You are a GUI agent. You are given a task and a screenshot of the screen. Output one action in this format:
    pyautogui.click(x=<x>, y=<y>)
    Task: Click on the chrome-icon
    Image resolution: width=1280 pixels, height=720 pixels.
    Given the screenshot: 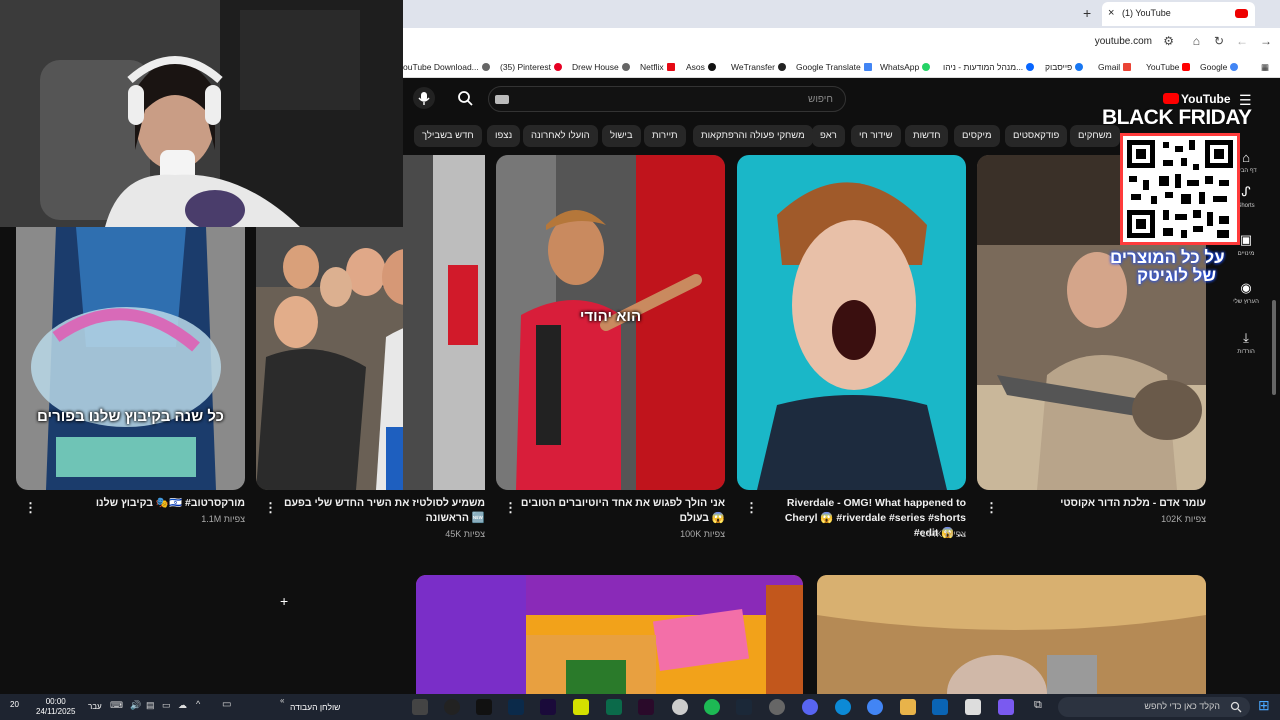 What is the action you would take?
    pyautogui.click(x=875, y=707)
    